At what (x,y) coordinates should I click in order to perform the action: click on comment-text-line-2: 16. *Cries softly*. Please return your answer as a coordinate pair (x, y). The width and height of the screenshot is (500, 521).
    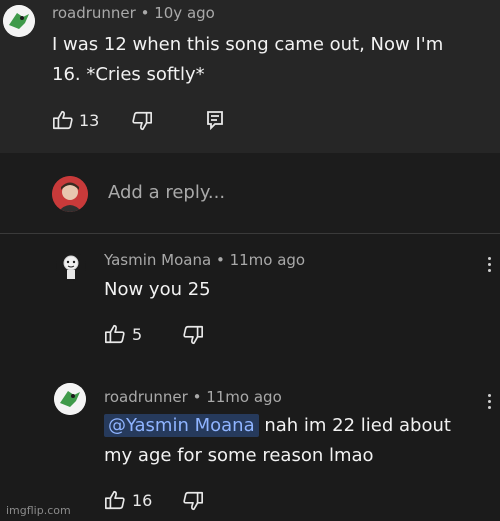
    Looking at the image, I should click on (128, 74).